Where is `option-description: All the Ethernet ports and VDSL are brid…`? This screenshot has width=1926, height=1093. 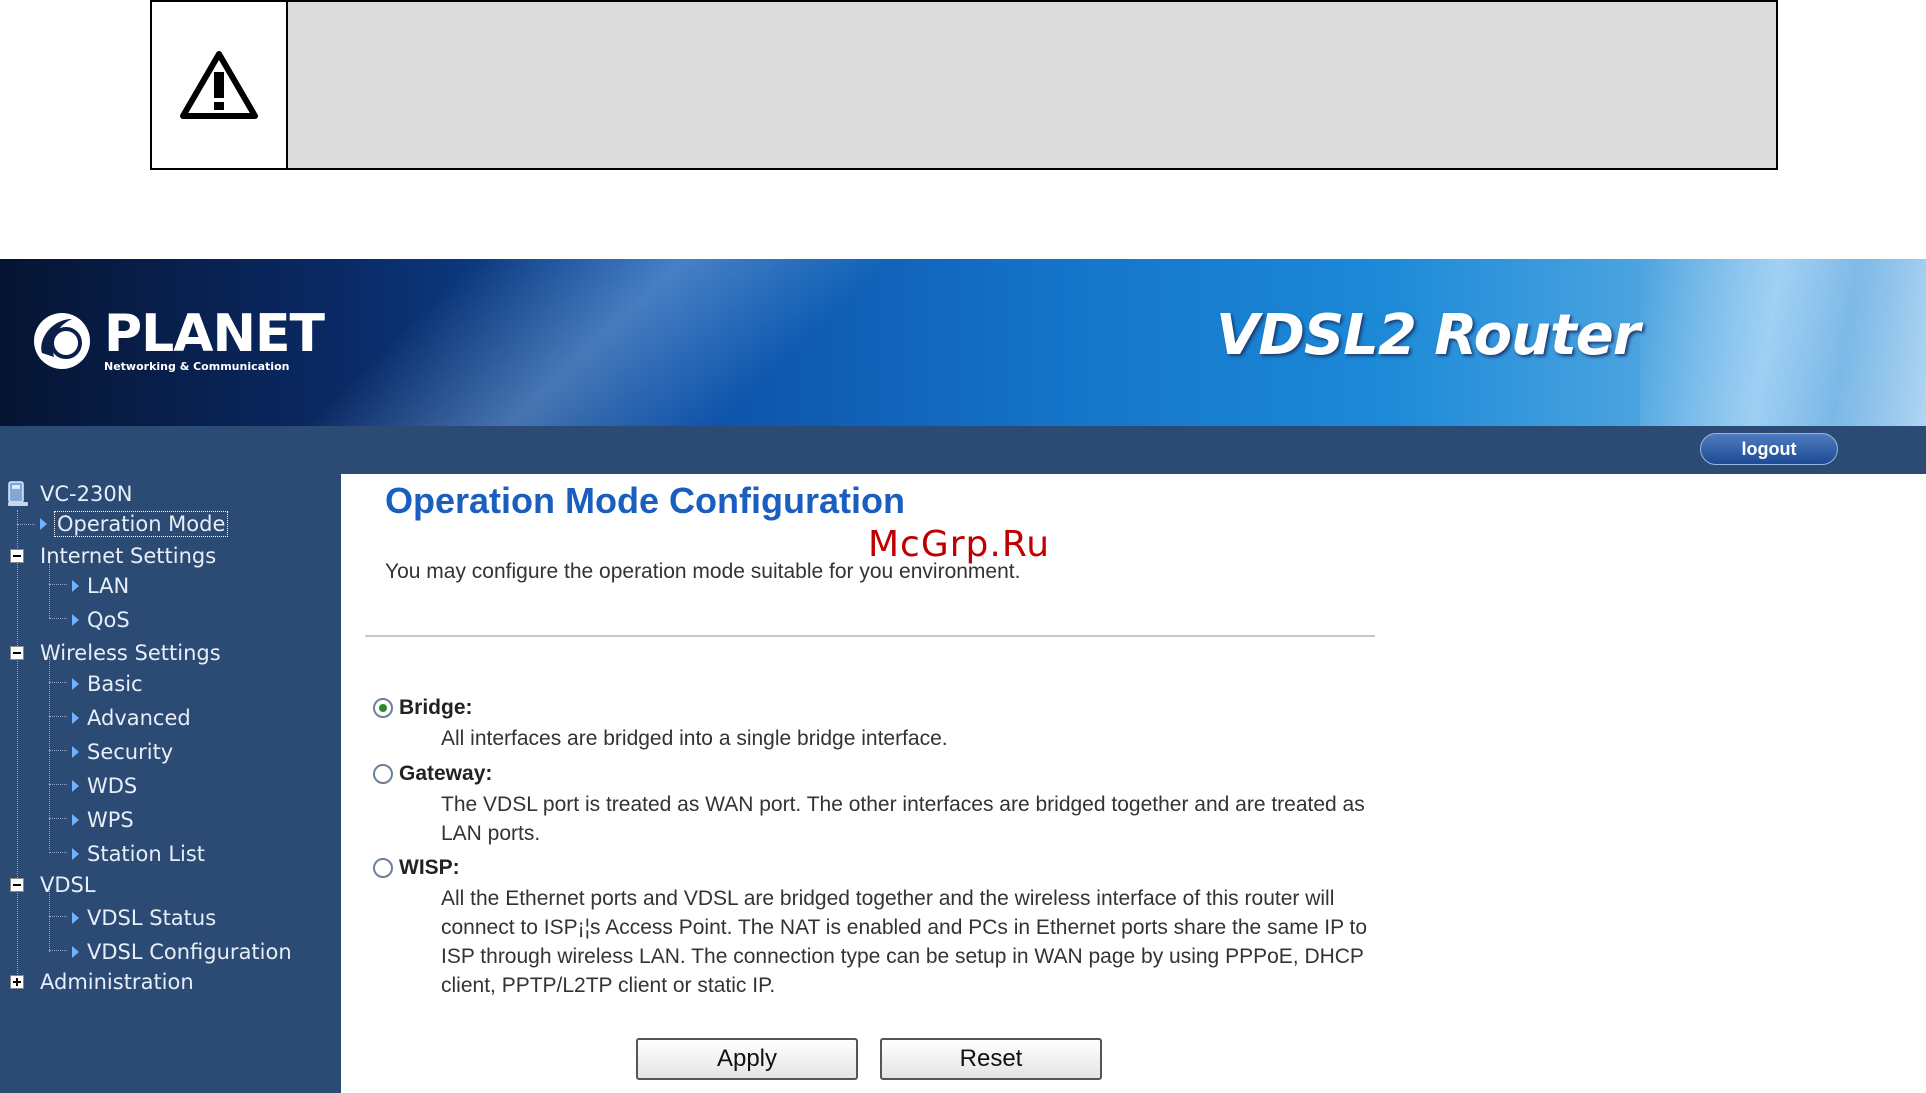 option-description: All the Ethernet ports and VDSL are brid… is located at coordinates (904, 942).